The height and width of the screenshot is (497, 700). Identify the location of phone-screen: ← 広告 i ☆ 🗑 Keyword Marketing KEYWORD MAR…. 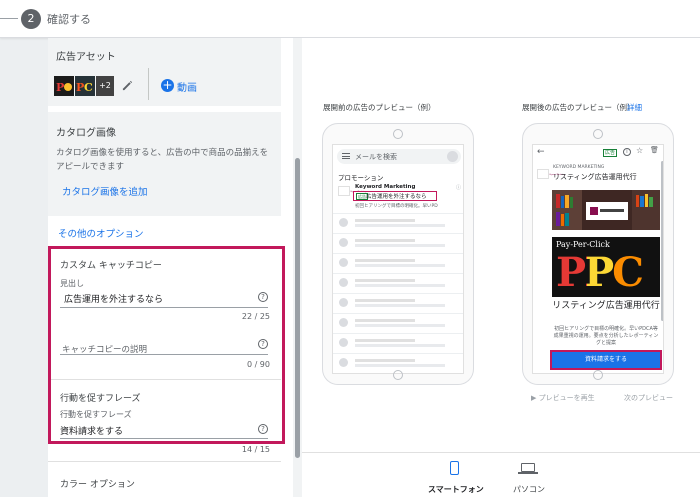
(598, 259).